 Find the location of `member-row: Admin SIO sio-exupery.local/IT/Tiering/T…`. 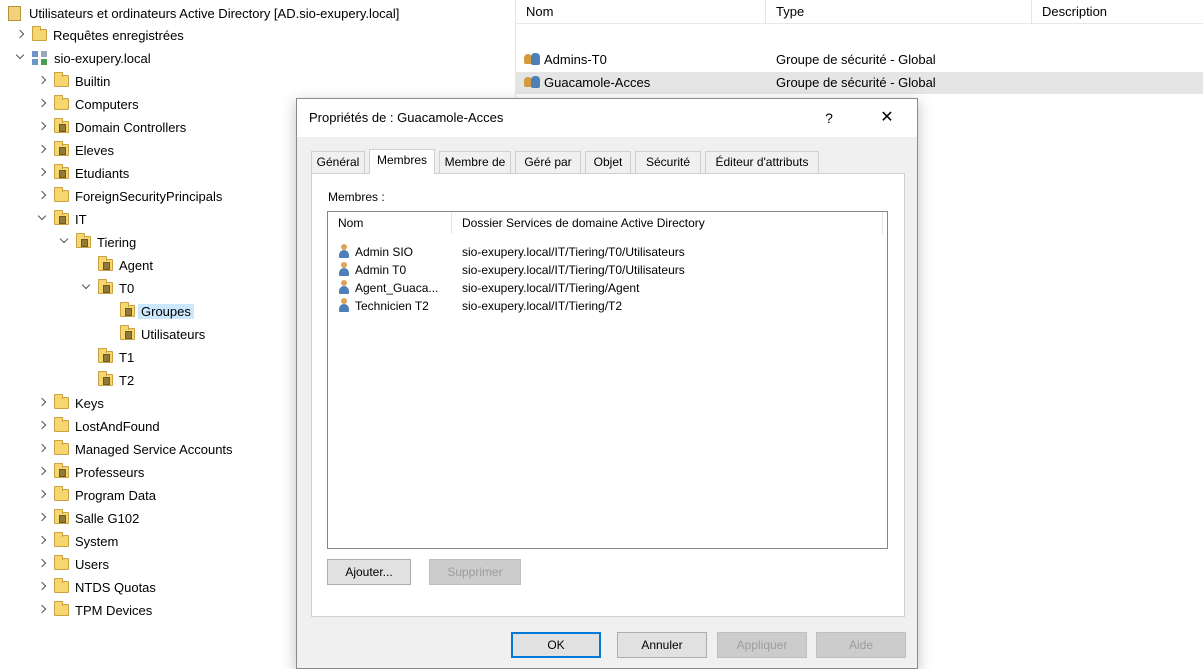

member-row: Admin SIO sio-exupery.local/IT/Tiering/T… is located at coordinates (607, 252).